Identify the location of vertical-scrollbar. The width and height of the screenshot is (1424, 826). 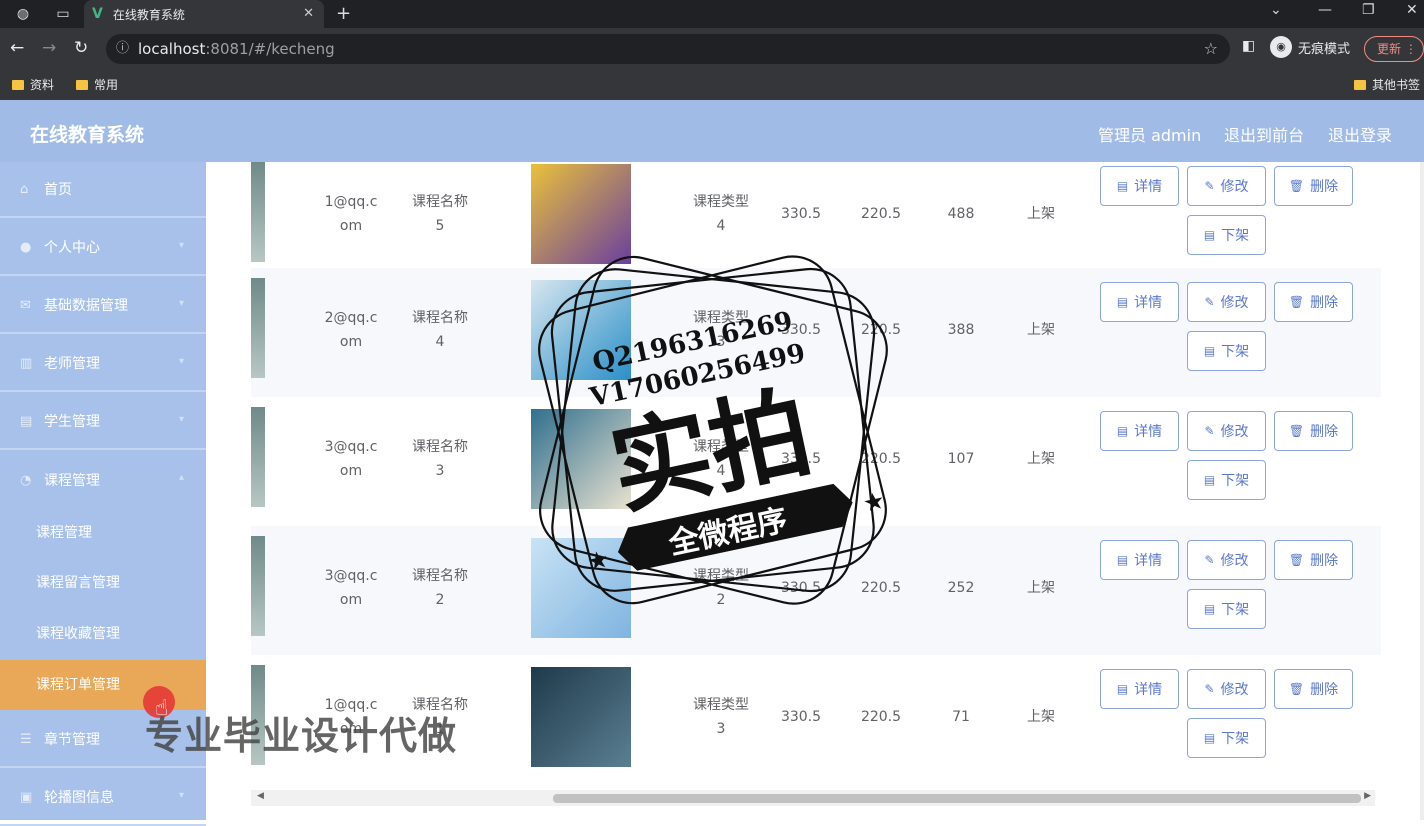
(1422, 491).